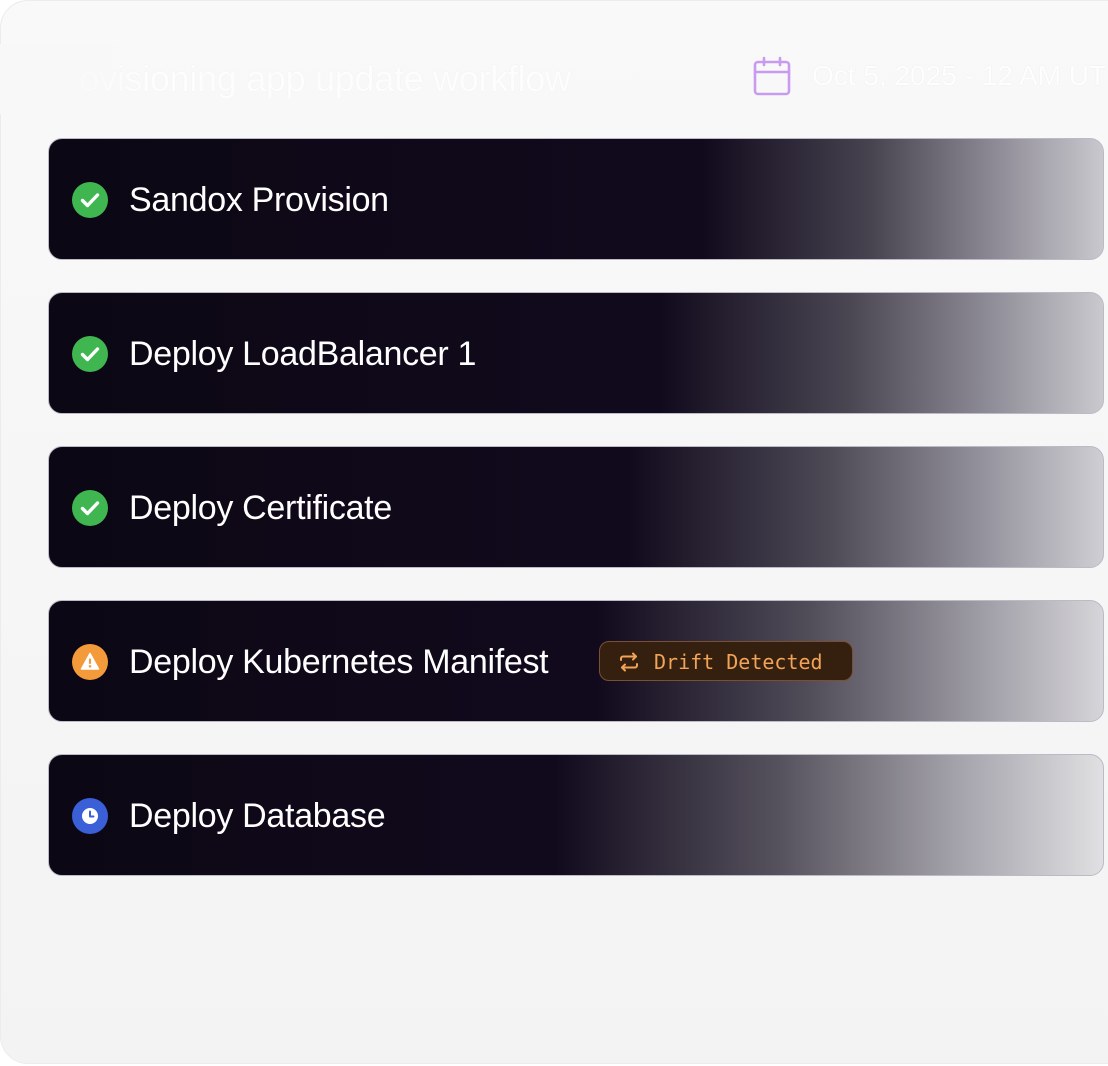  I want to click on clock-icon, so click(90, 816).